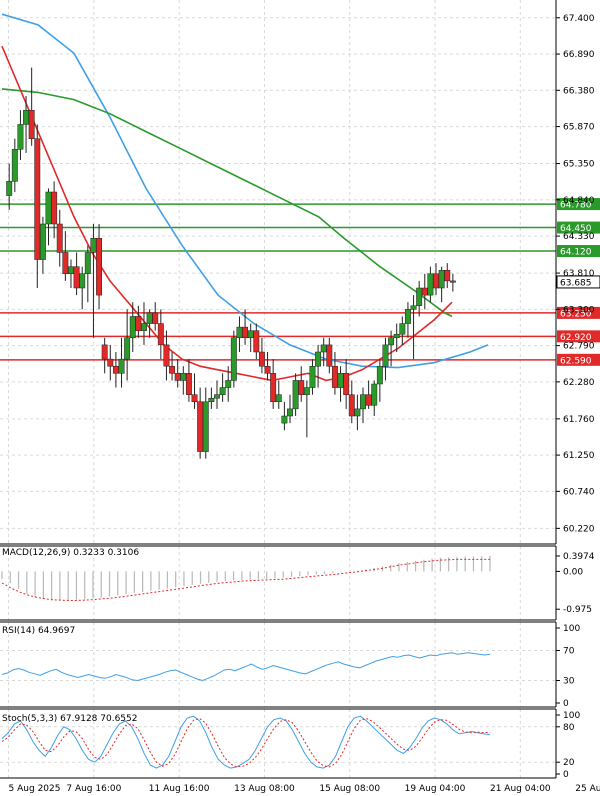 The image size is (600, 796). What do you see at coordinates (179, 789) in the screenshot?
I see `x-tick-label: 11 Aug 16:00` at bounding box center [179, 789].